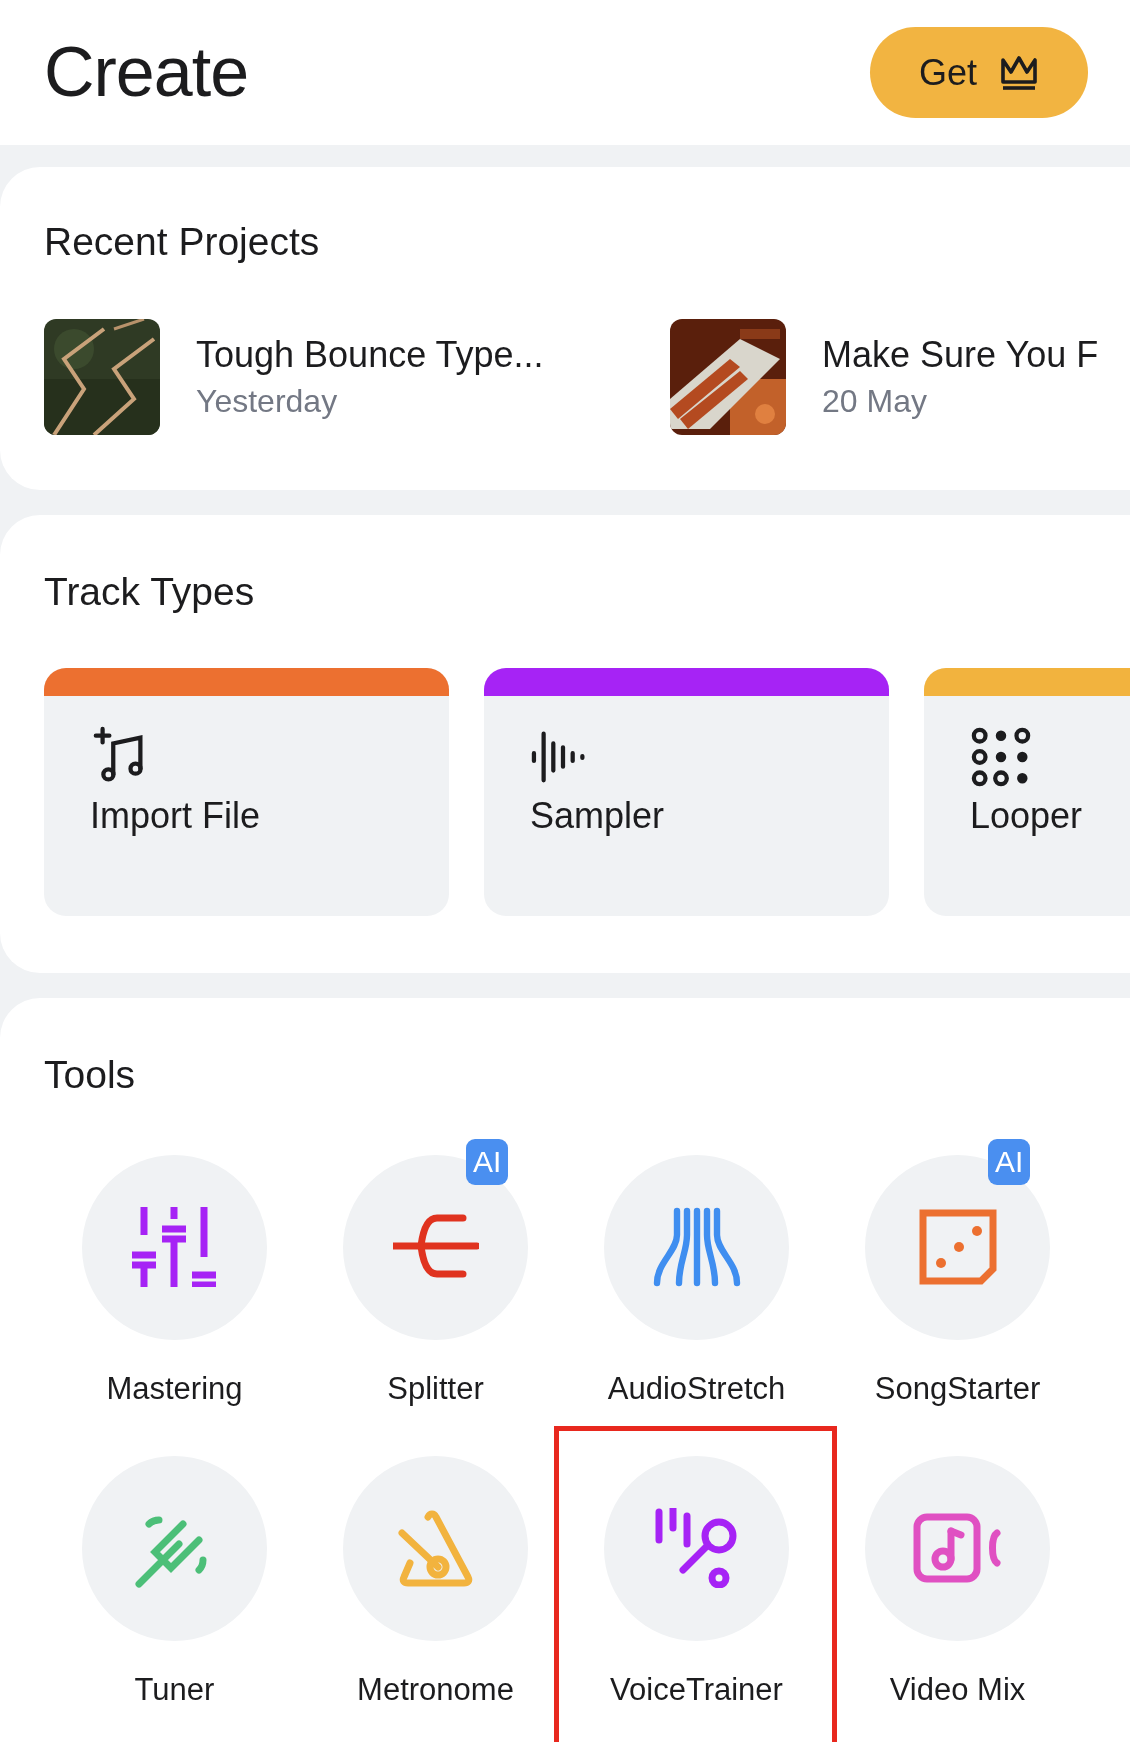  I want to click on project-item: Tough Bounce Type... Yesterday, so click(357, 376).